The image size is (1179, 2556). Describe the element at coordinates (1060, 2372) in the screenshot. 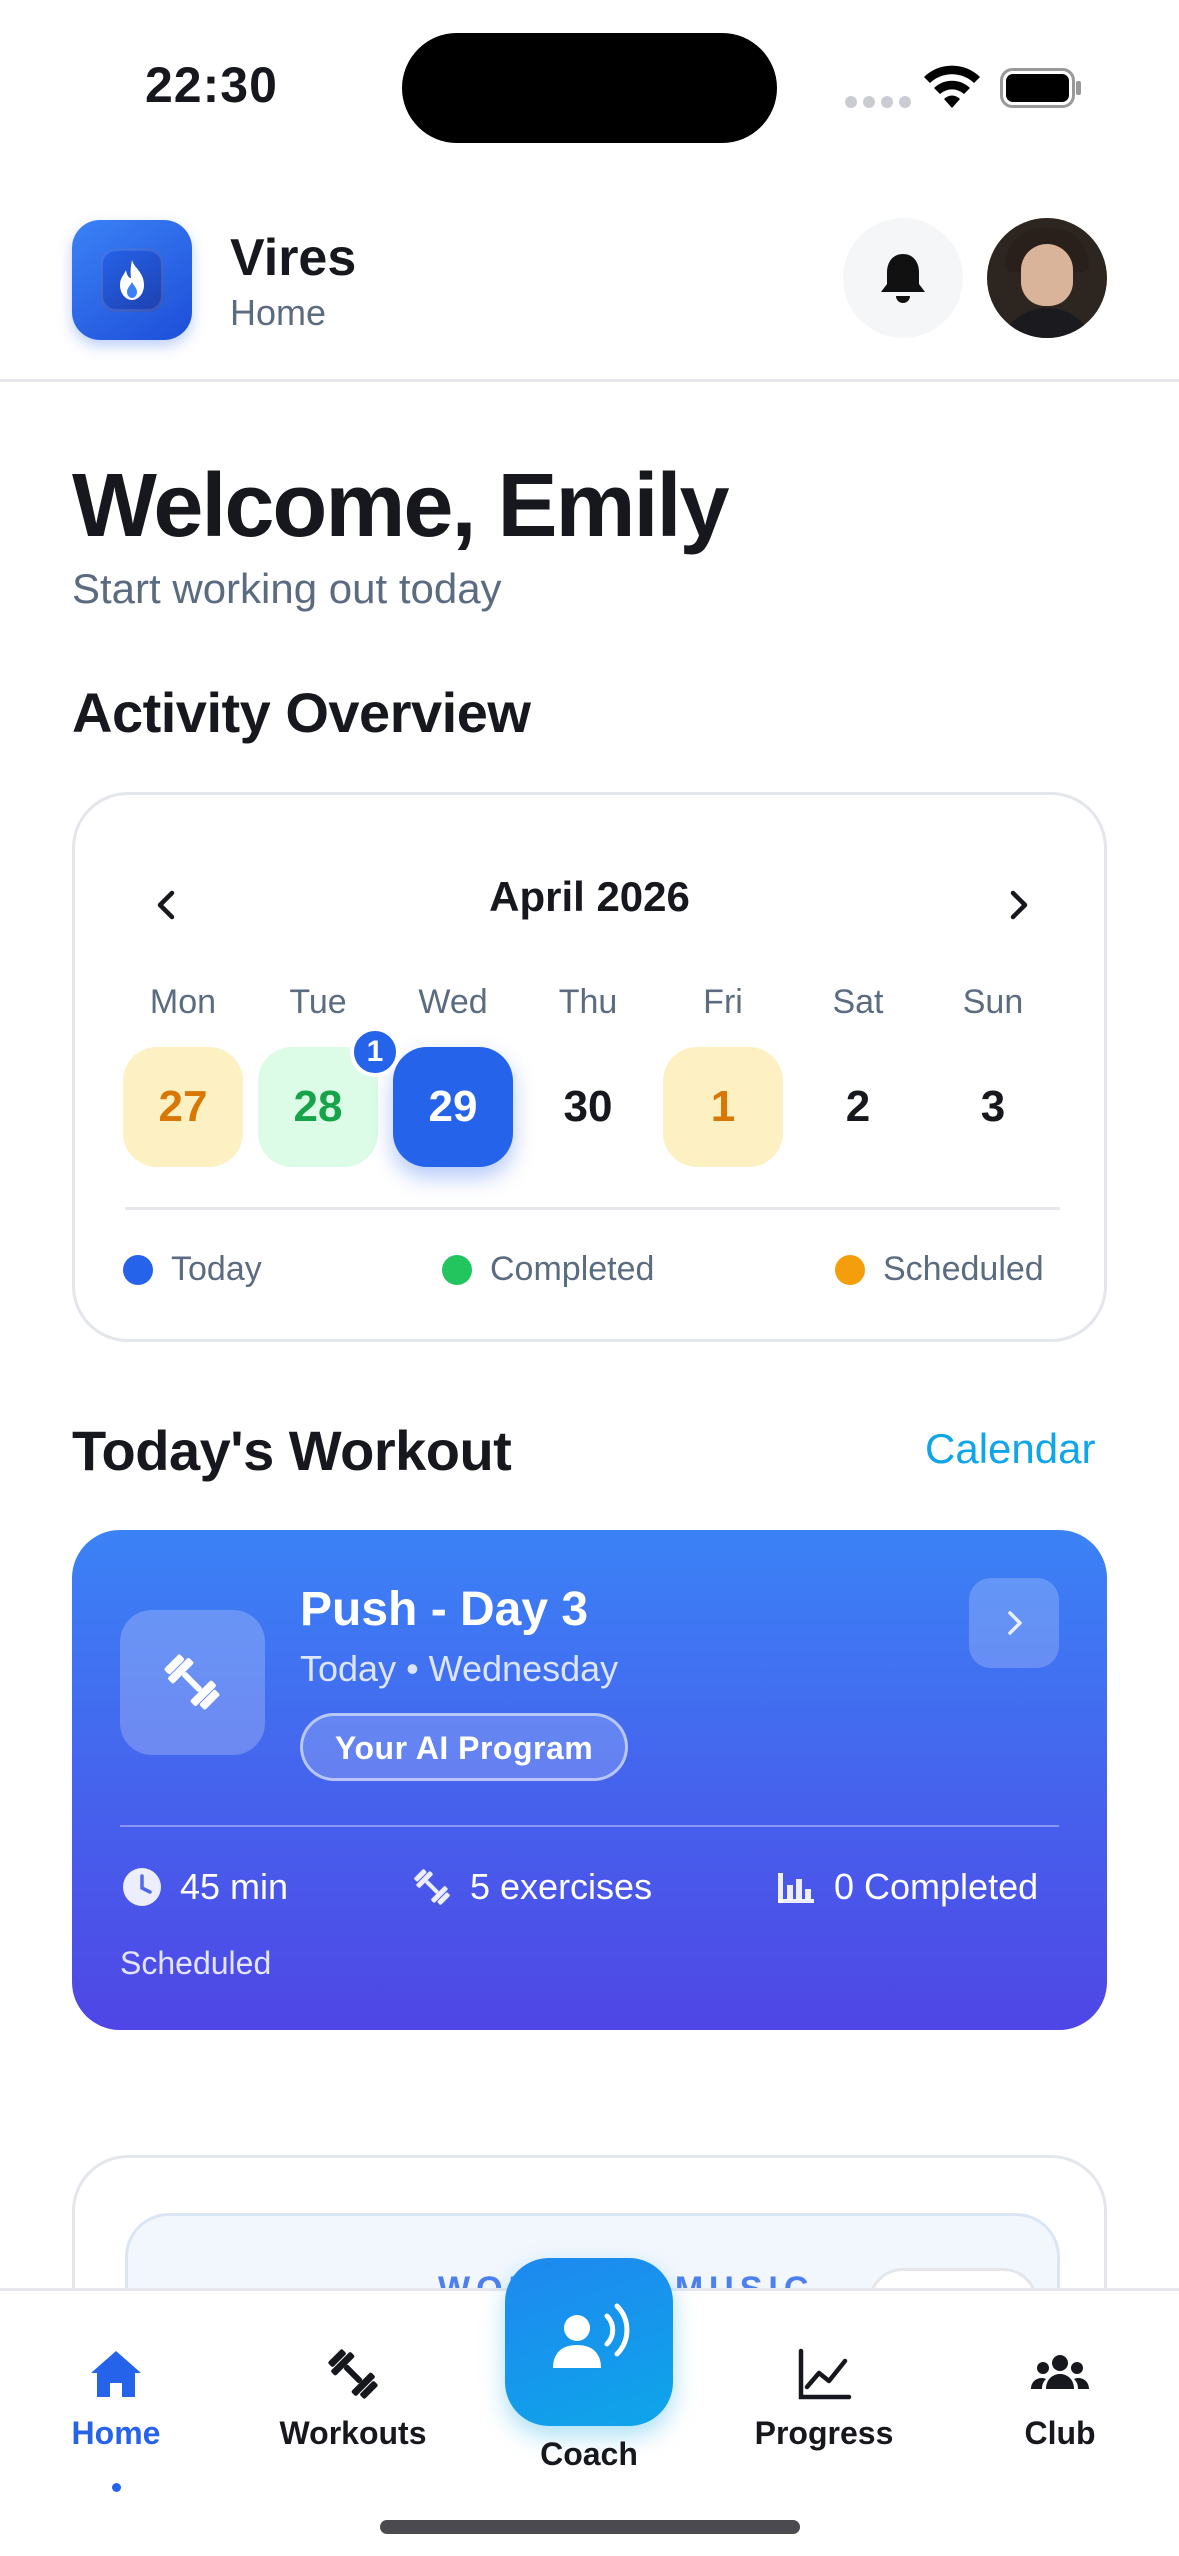

I see `group-icon` at that location.